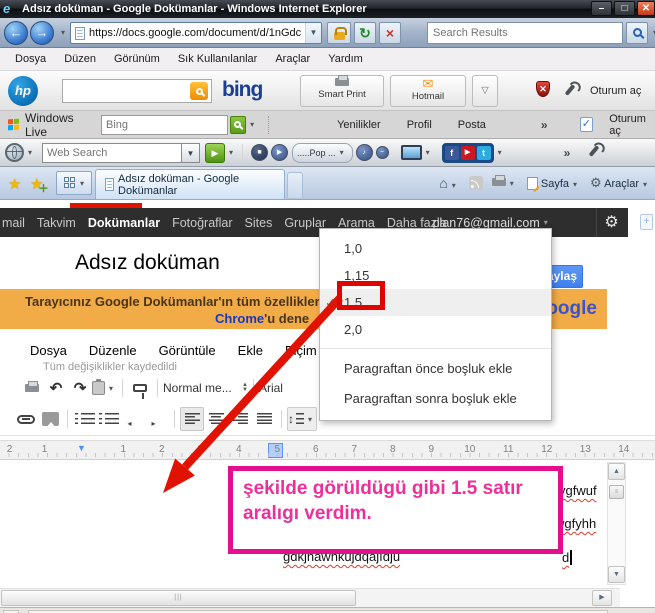 The width and height of the screenshot is (655, 613). What do you see at coordinates (30, 59) in the screenshot?
I see `menu-dosya: Dosya` at bounding box center [30, 59].